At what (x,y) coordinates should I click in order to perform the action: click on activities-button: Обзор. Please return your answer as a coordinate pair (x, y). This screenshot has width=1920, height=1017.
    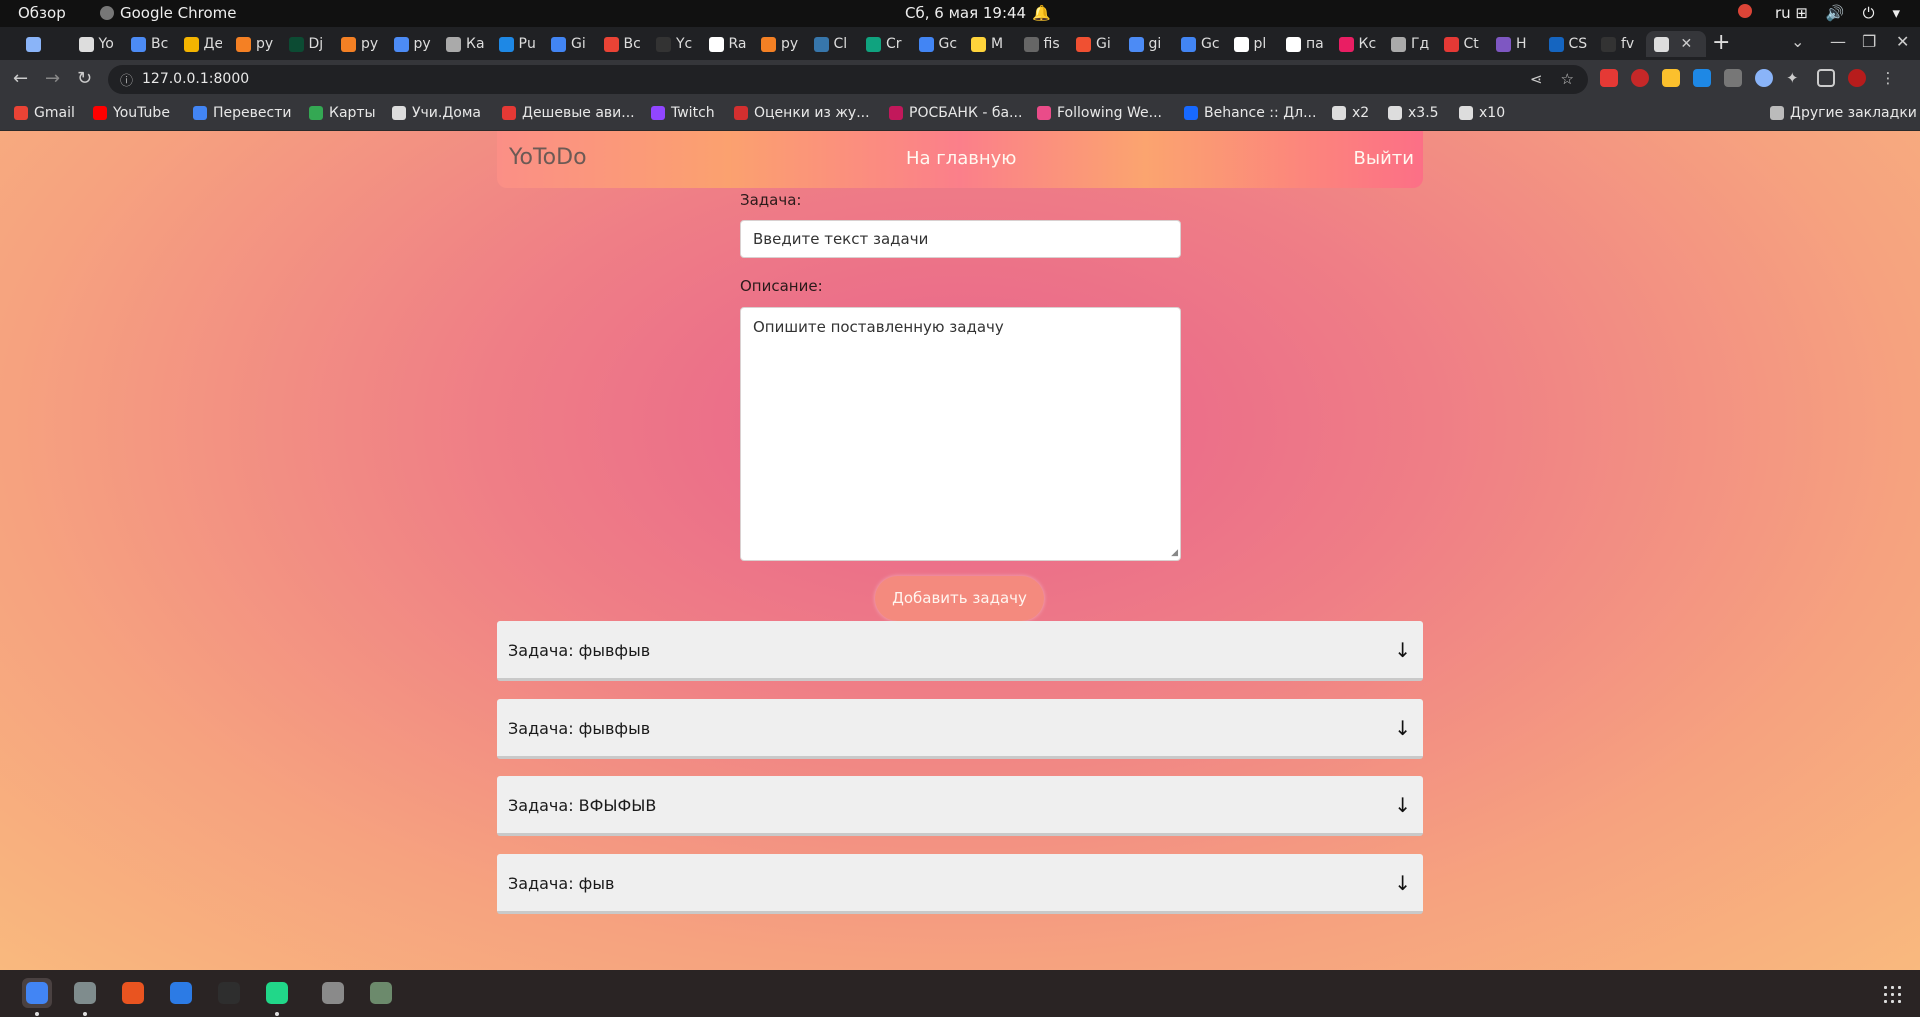
    Looking at the image, I should click on (42, 13).